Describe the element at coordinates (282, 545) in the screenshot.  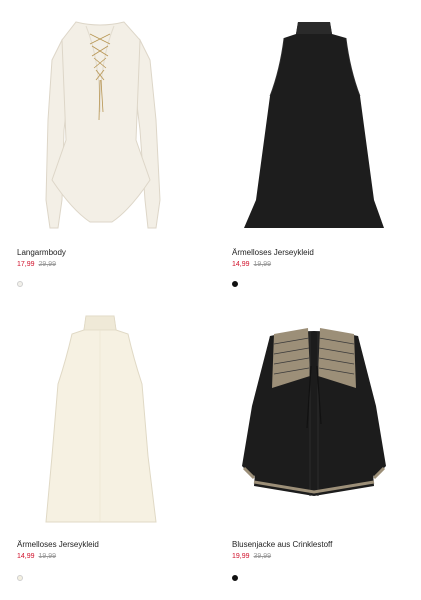
I see `product-name: Blusenjacke aus Crinklestoff` at that location.